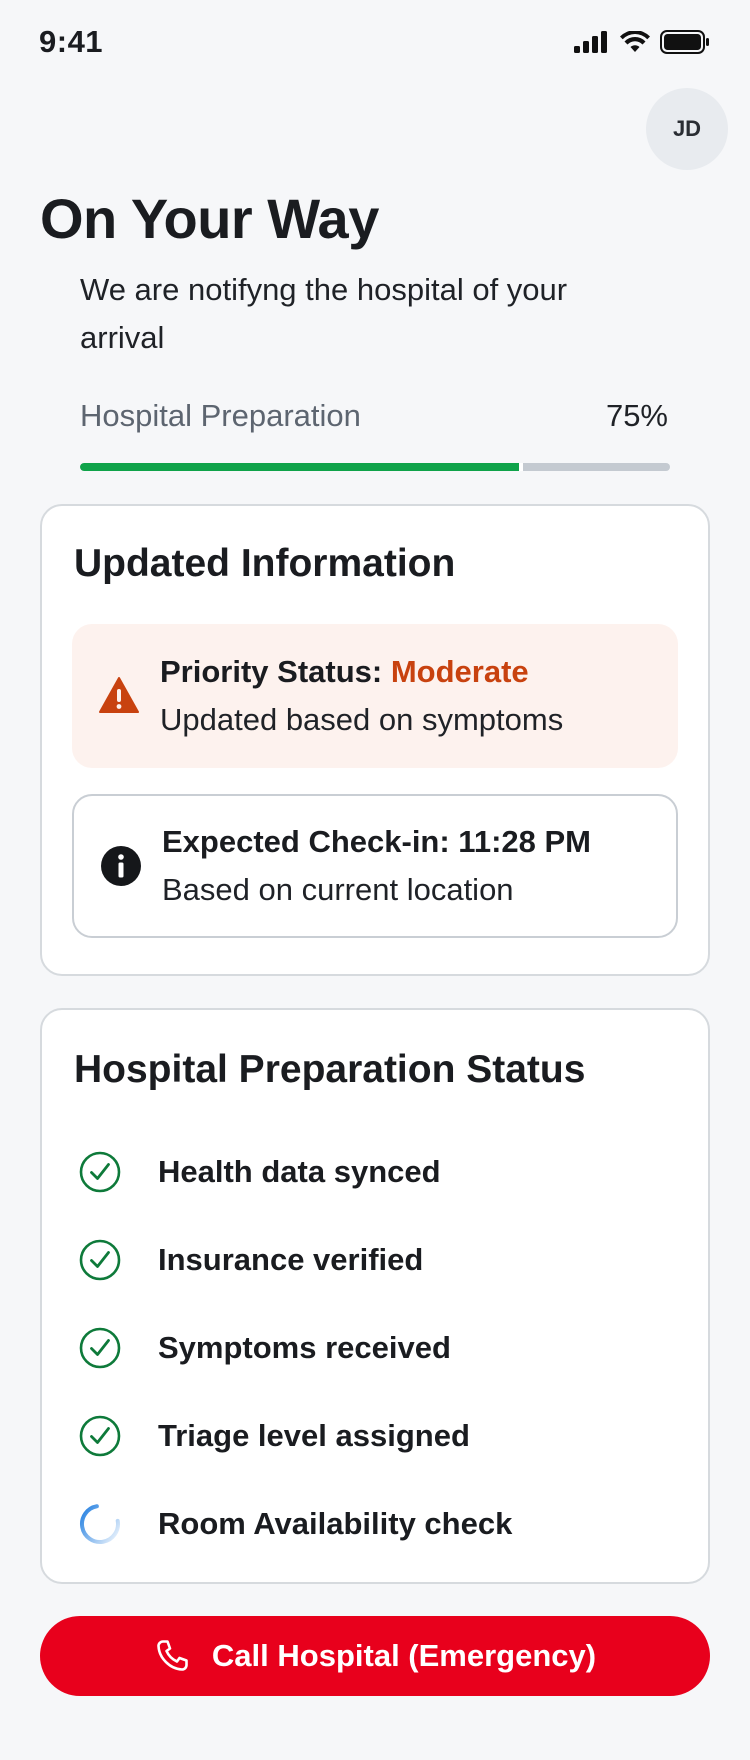 The image size is (750, 1760). I want to click on priority-status-value: Moderate, so click(459, 671).